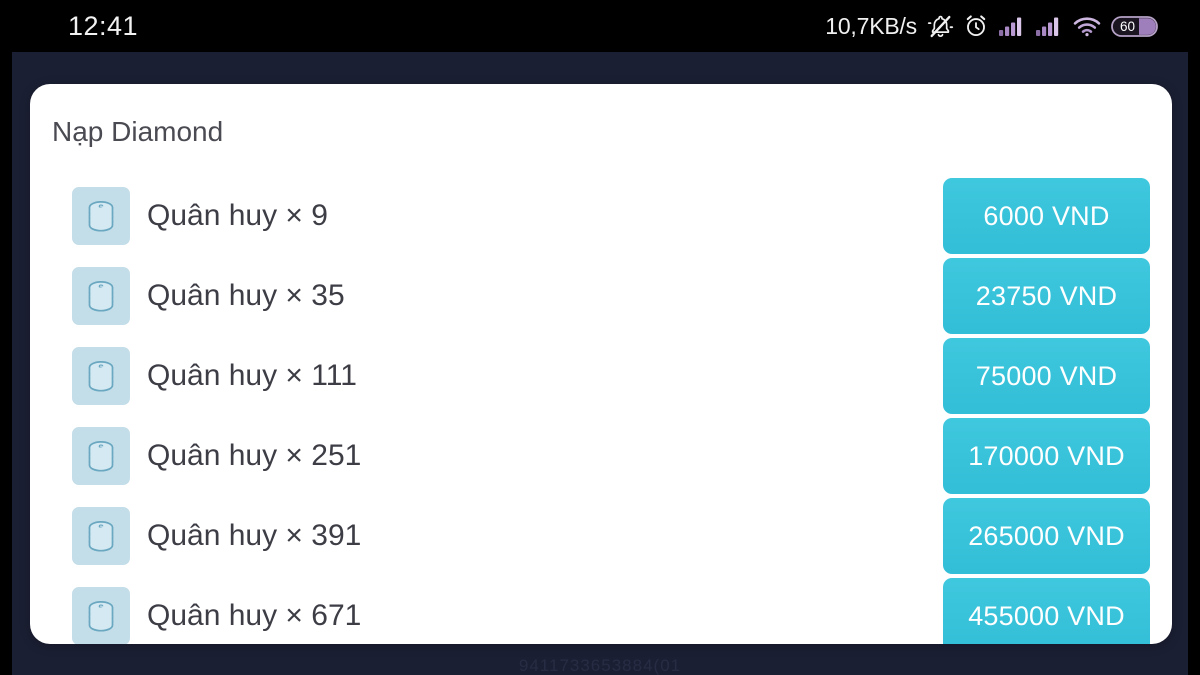 This screenshot has height=675, width=1200. Describe the element at coordinates (1046, 536) in the screenshot. I see `price-button: 265000 VND` at that location.